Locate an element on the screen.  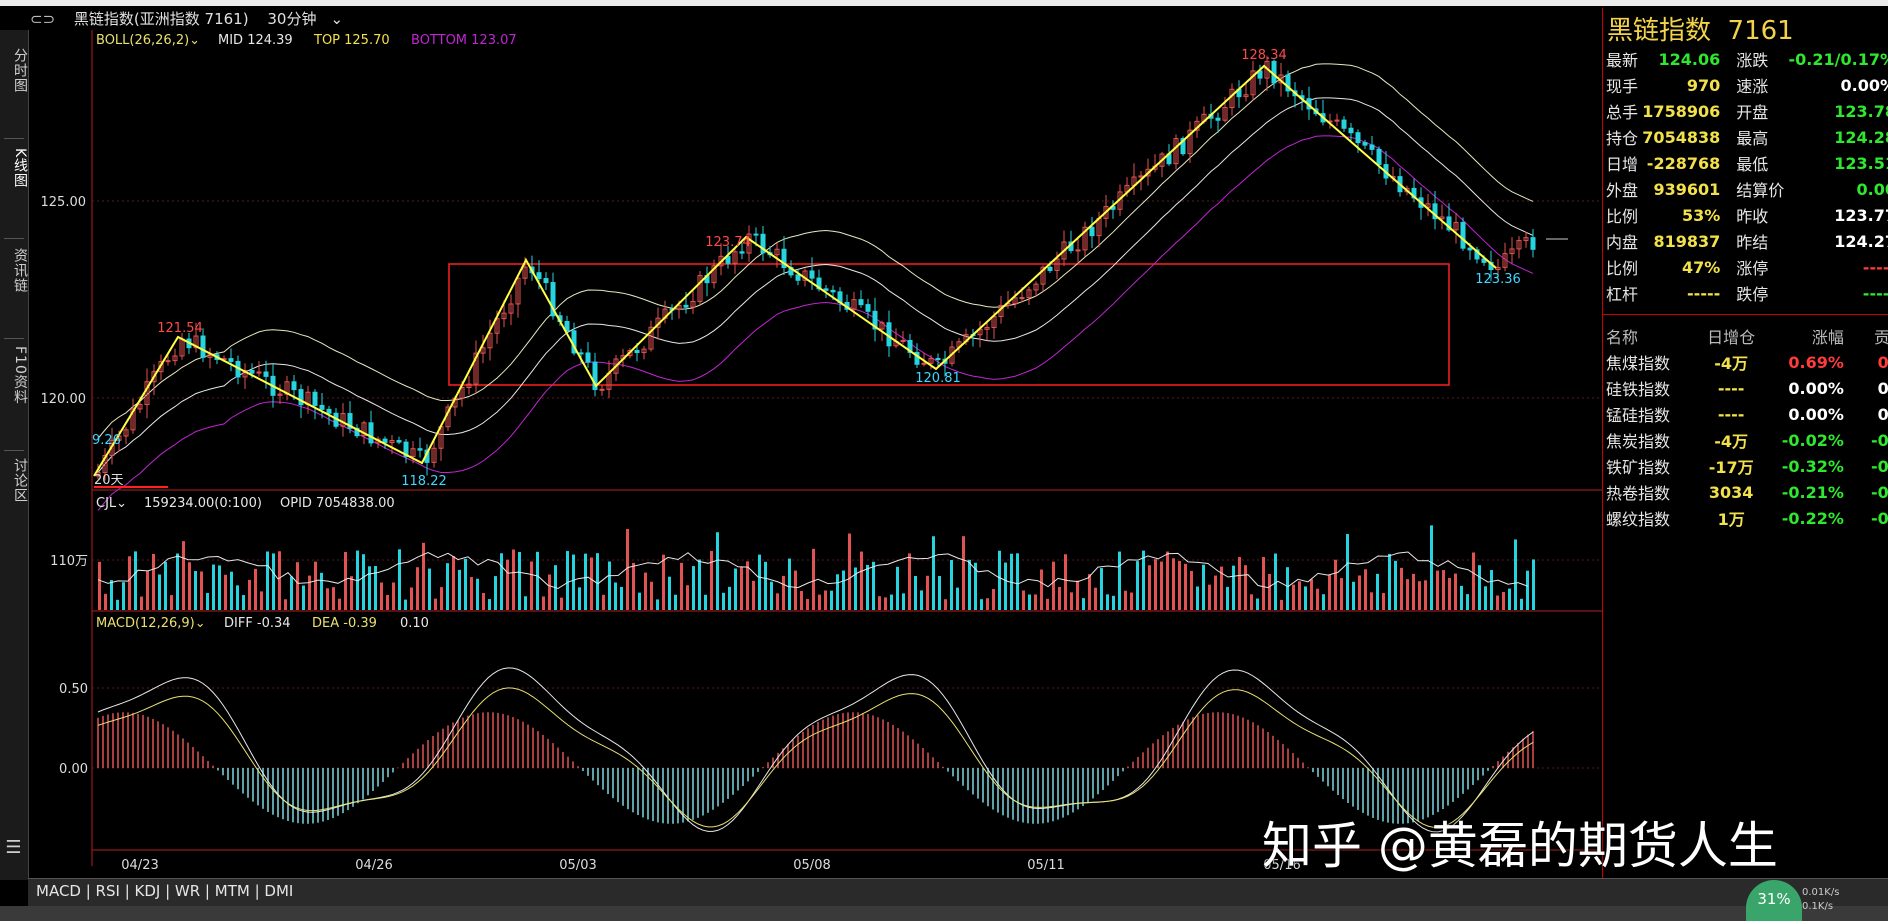
quote-value: 123.51 is located at coordinates (1861, 163).